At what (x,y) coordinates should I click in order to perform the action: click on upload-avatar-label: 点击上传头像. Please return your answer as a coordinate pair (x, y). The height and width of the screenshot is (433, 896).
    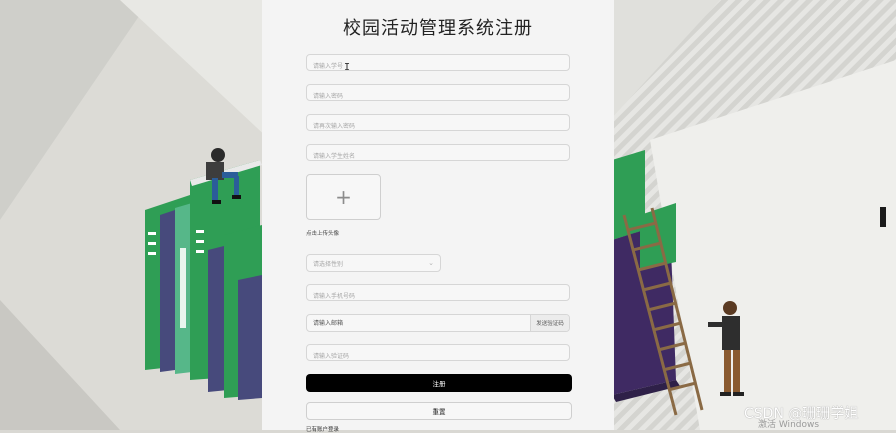
    Looking at the image, I should click on (323, 234).